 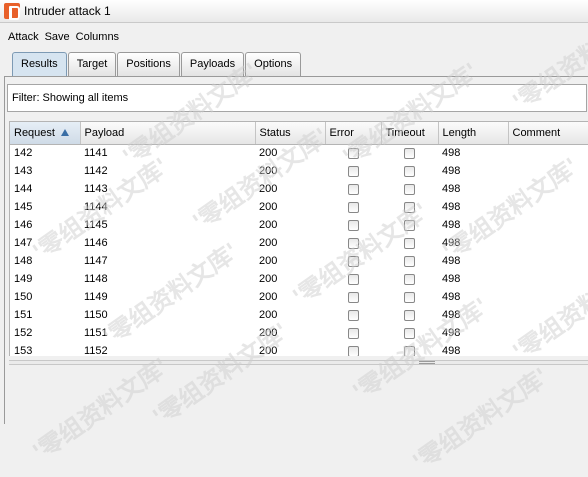 I want to click on tab-payloads: Payloads, so click(x=212, y=64).